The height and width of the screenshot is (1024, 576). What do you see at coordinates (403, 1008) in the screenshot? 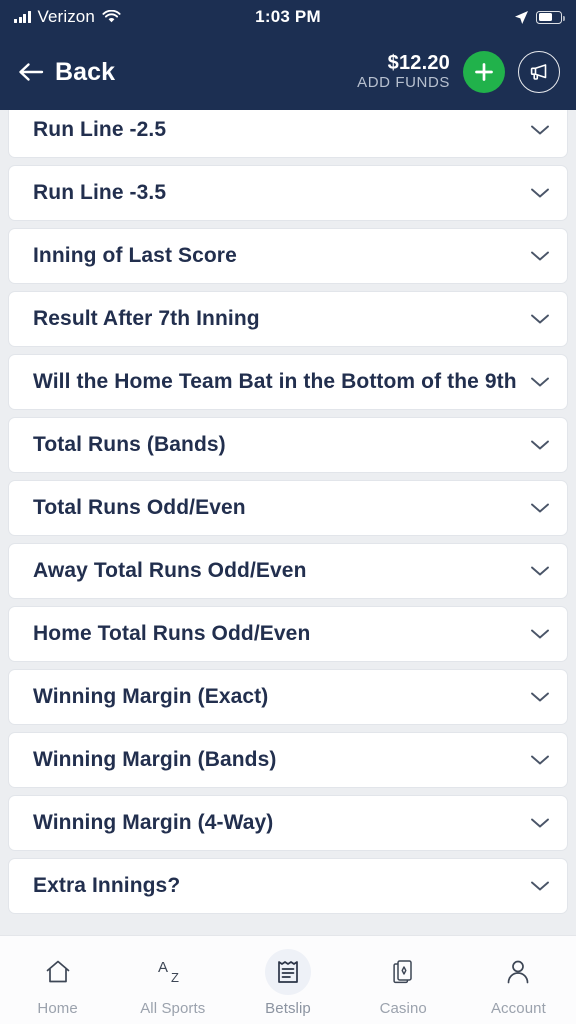
I see `tab-label: Casino` at bounding box center [403, 1008].